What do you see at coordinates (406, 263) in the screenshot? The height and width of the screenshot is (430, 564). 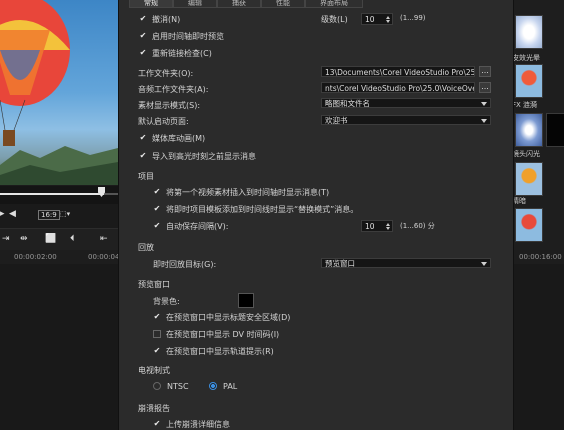 I see `playback-target-select: 预览窗口` at bounding box center [406, 263].